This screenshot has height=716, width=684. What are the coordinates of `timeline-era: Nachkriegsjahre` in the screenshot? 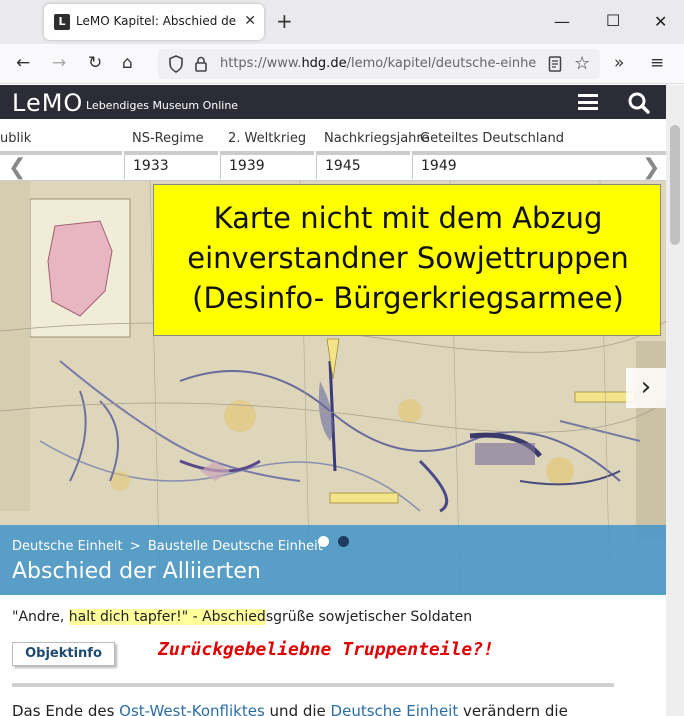 It's located at (376, 138).